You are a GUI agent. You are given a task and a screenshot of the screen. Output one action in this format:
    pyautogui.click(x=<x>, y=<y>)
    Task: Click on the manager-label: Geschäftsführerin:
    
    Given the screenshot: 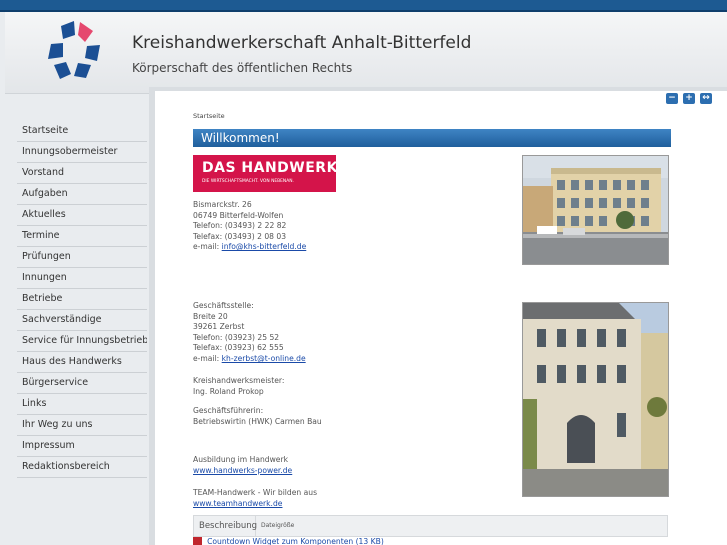 What is the action you would take?
    pyautogui.click(x=228, y=410)
    